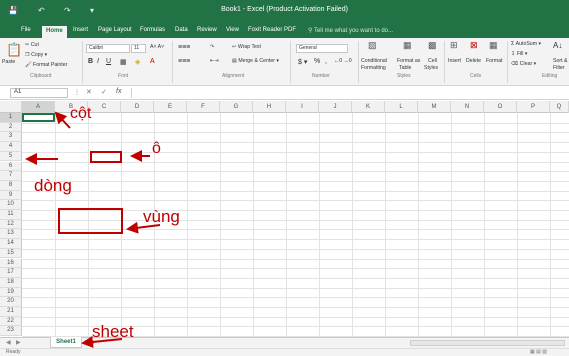 The image size is (569, 356). Describe the element at coordinates (62, 120) in the screenshot. I see `arrow-to-column-header` at that location.